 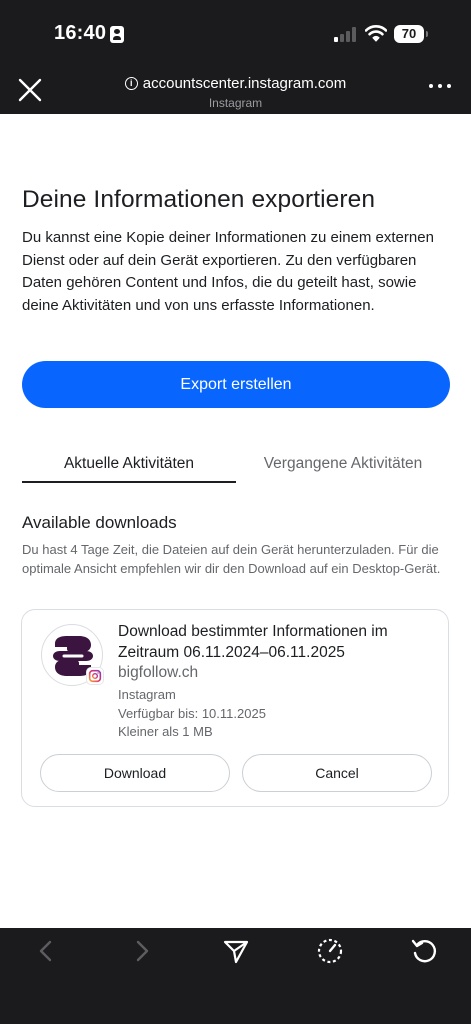 What do you see at coordinates (99, 522) in the screenshot?
I see `available-downloads-heading: Available downloads` at bounding box center [99, 522].